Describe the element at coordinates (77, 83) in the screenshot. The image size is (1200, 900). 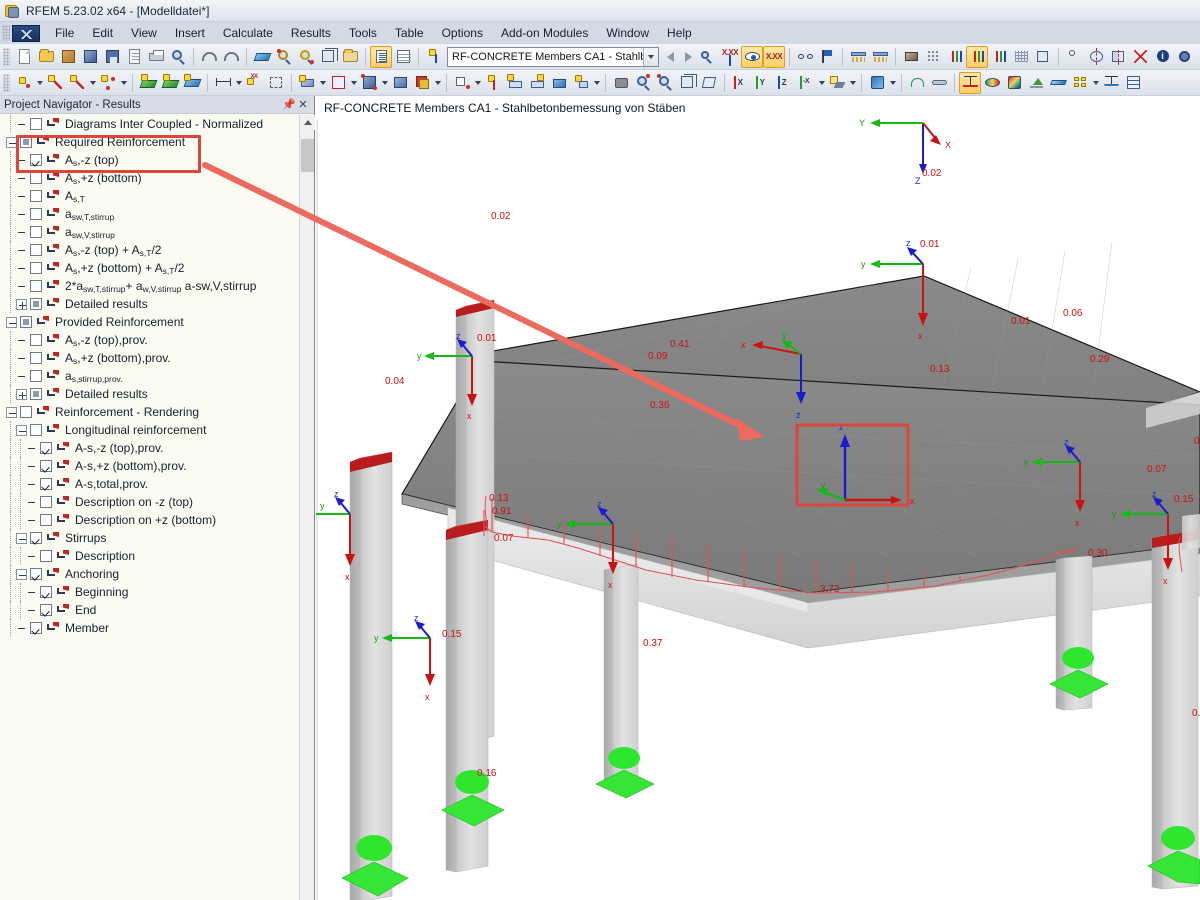
I see `dimension-line-icon` at that location.